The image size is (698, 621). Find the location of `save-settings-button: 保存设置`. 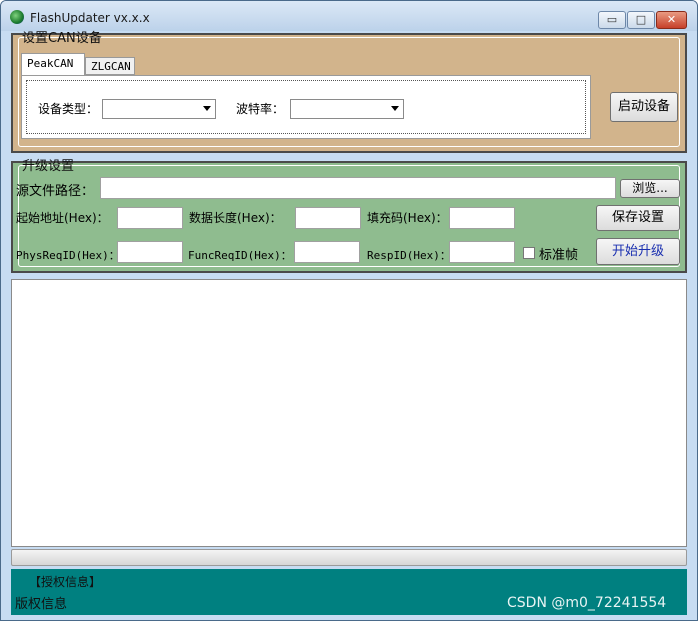

save-settings-button: 保存设置 is located at coordinates (638, 218).